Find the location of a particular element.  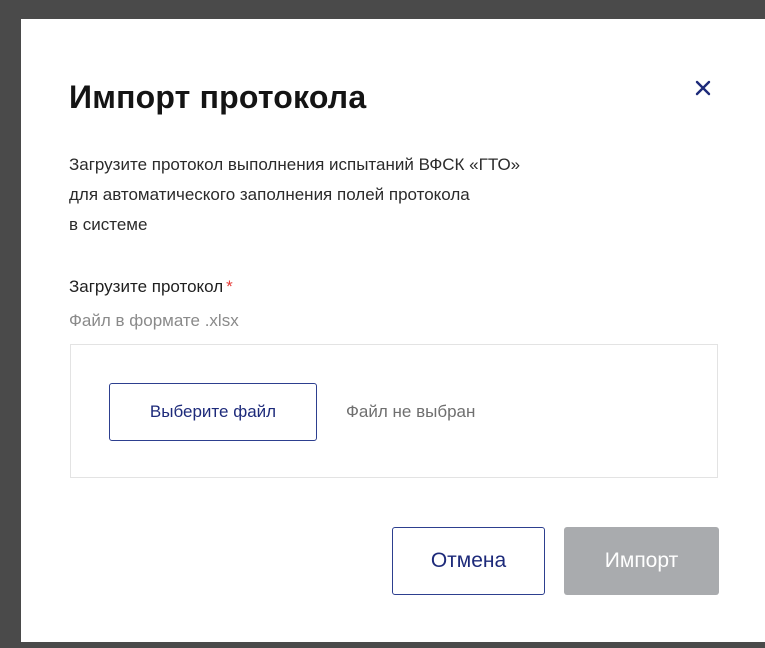

required-asterisk: * is located at coordinates (229, 286).